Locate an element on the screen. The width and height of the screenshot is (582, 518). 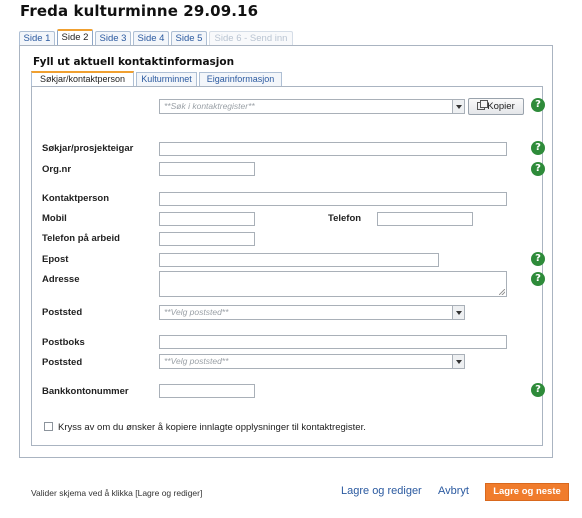
poststed2-select: **Velg poststed** is located at coordinates (312, 361).